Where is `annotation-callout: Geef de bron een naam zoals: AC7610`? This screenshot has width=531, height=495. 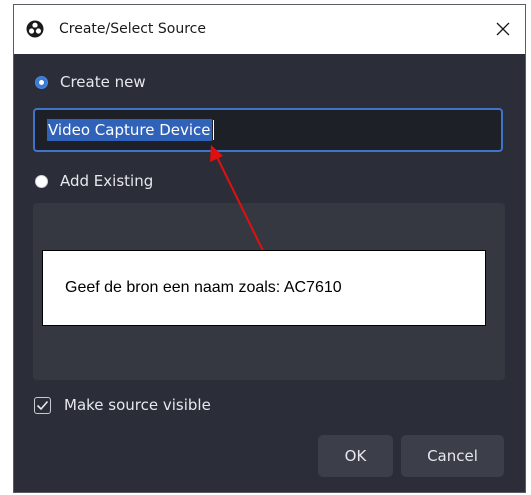 annotation-callout: Geef de bron een naam zoals: AC7610 is located at coordinates (264, 288).